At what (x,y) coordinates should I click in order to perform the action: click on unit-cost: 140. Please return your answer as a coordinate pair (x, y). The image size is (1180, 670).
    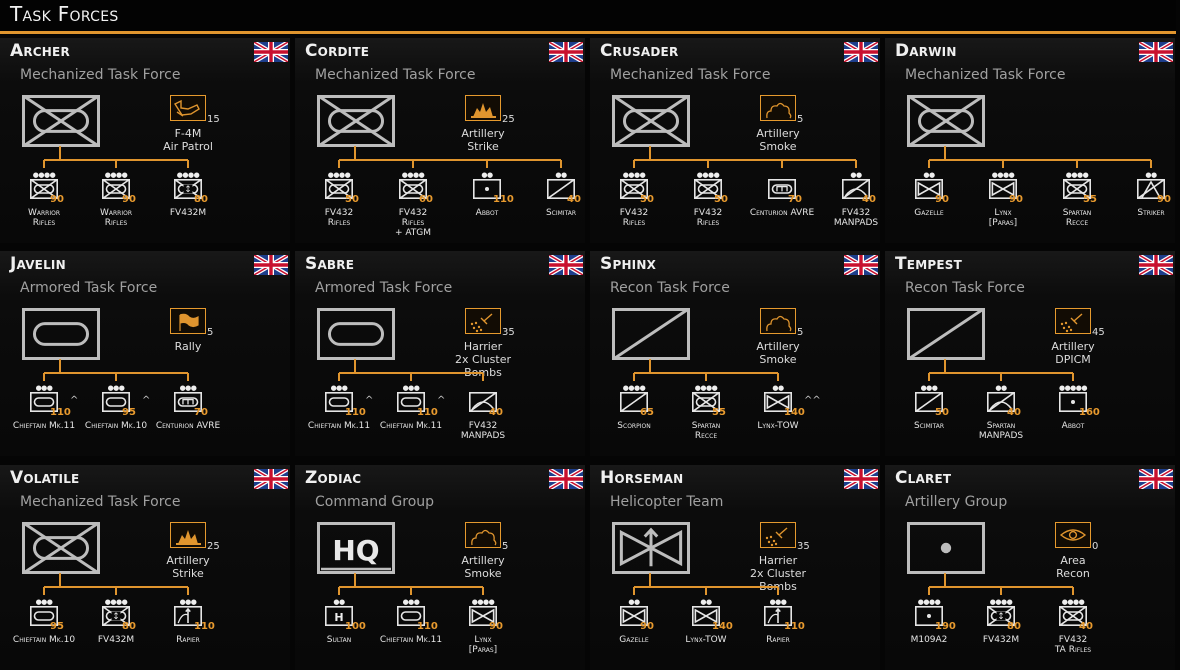
    Looking at the image, I should click on (722, 626).